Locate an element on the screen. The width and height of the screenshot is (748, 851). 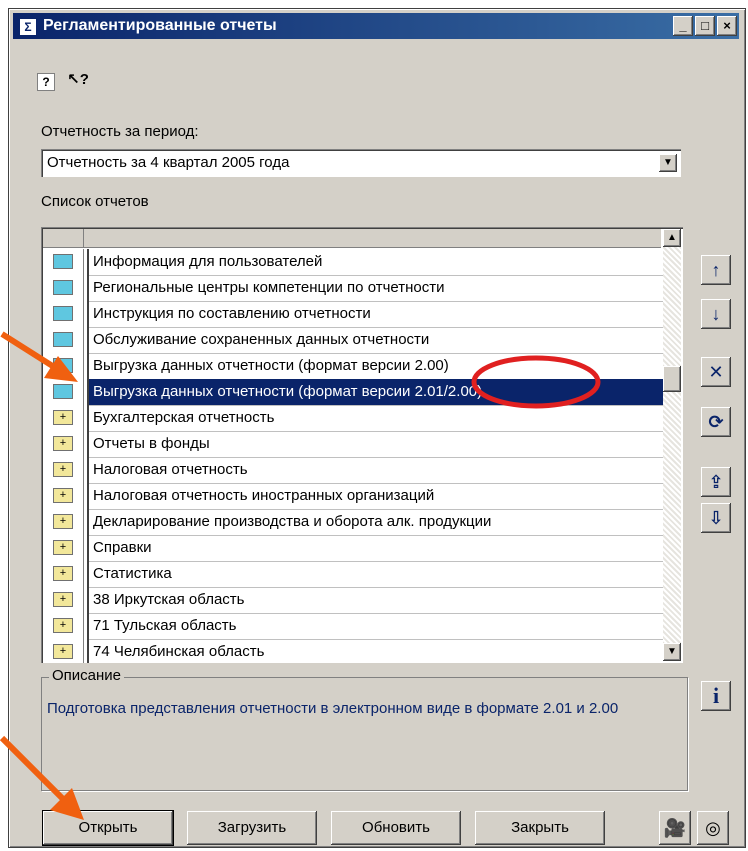
export-icon: ⇪ is located at coordinates (716, 482).